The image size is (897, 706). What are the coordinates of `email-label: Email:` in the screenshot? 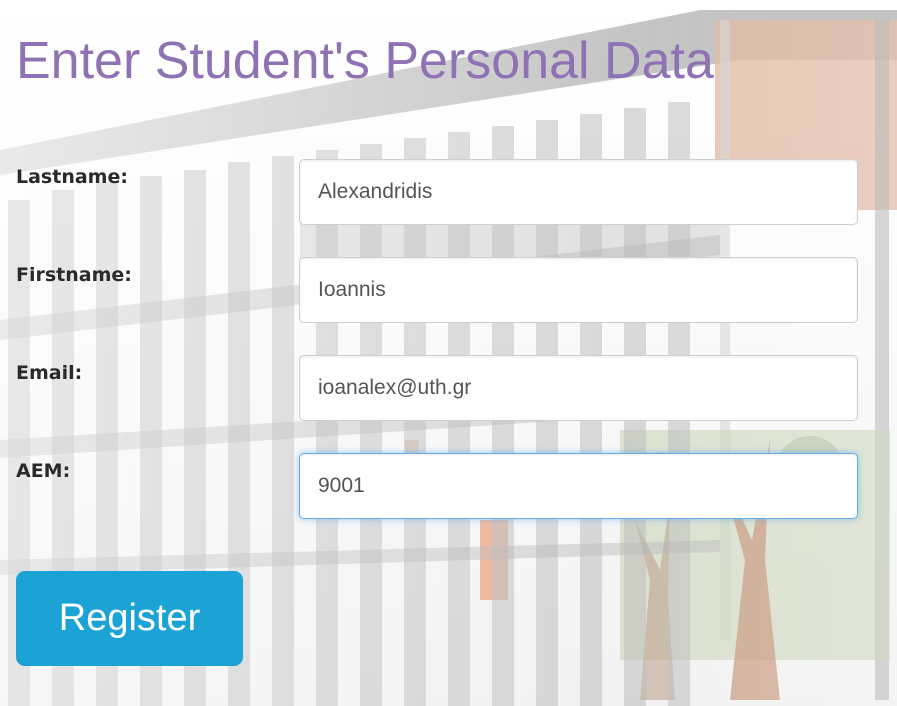 It's located at (49, 373).